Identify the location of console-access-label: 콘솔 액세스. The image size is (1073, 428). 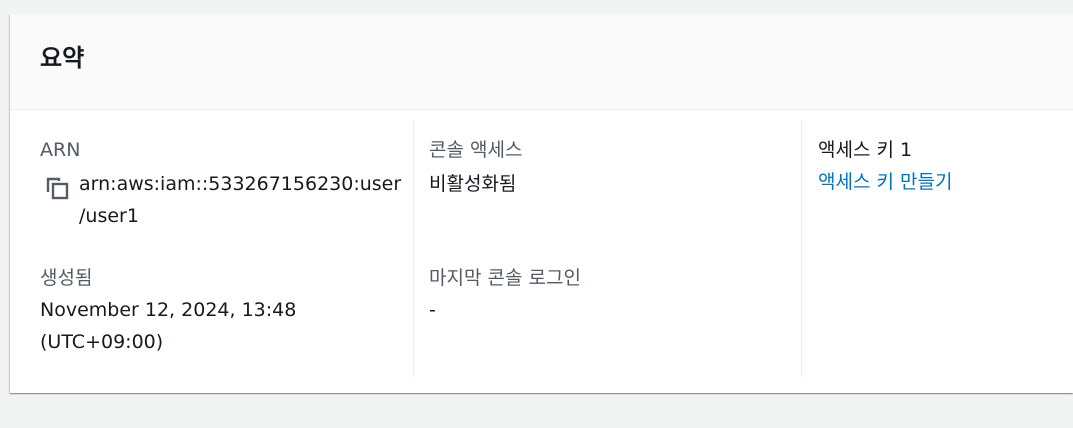
(476, 150).